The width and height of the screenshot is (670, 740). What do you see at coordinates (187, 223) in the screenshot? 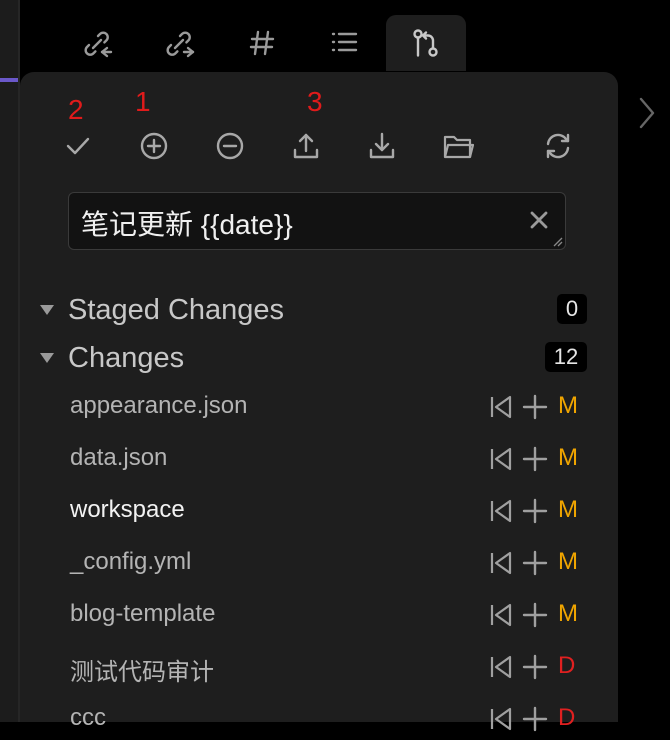
I see `commit-message-text: 笔记更新 {{date}}` at bounding box center [187, 223].